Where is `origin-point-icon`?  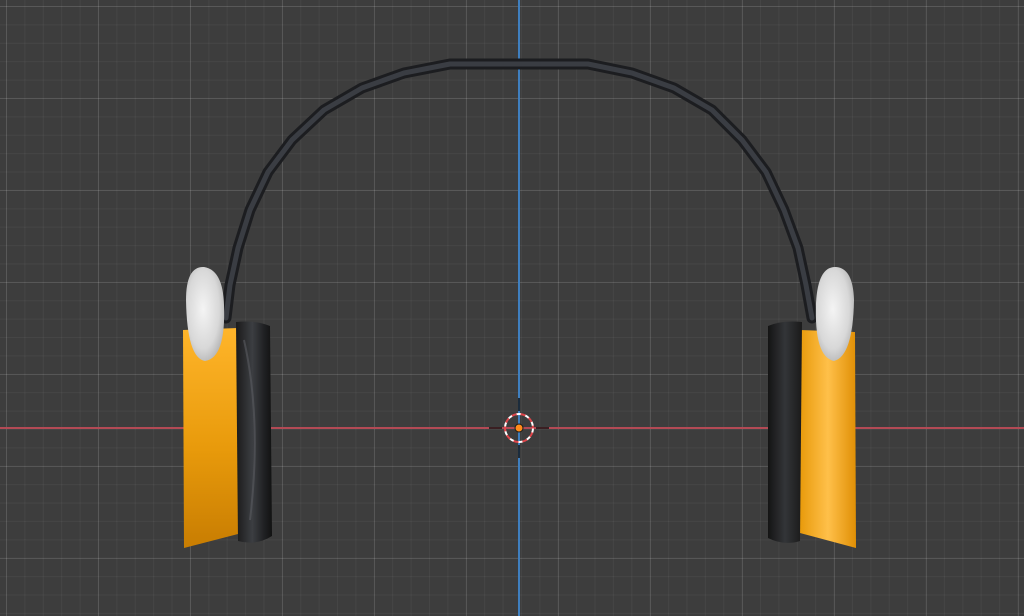 origin-point-icon is located at coordinates (519, 428).